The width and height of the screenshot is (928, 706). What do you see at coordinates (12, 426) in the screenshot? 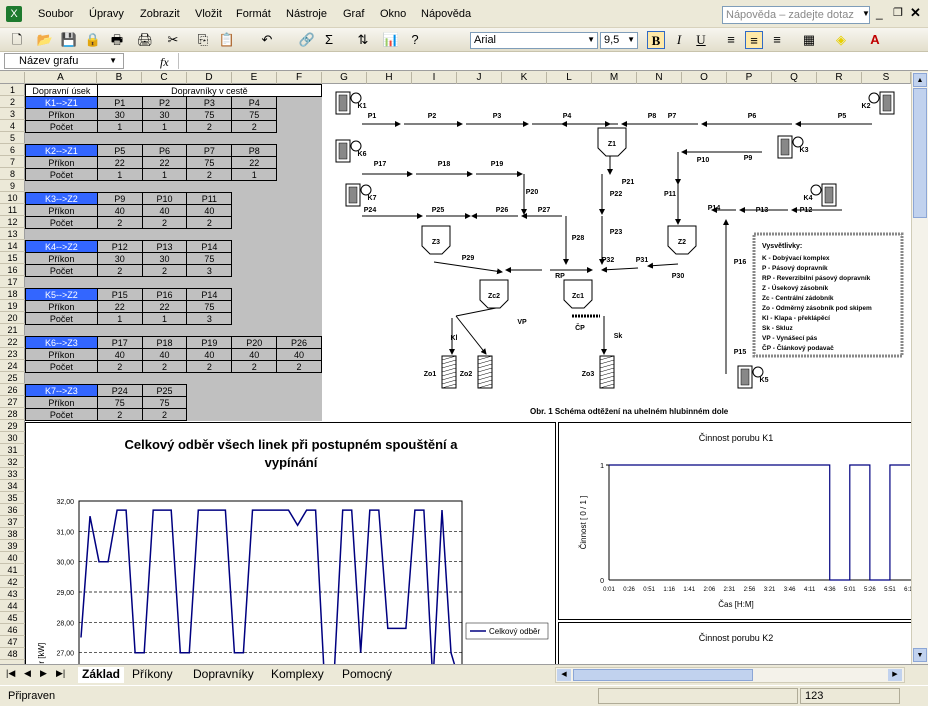
I see `row-header: 29` at bounding box center [12, 426].